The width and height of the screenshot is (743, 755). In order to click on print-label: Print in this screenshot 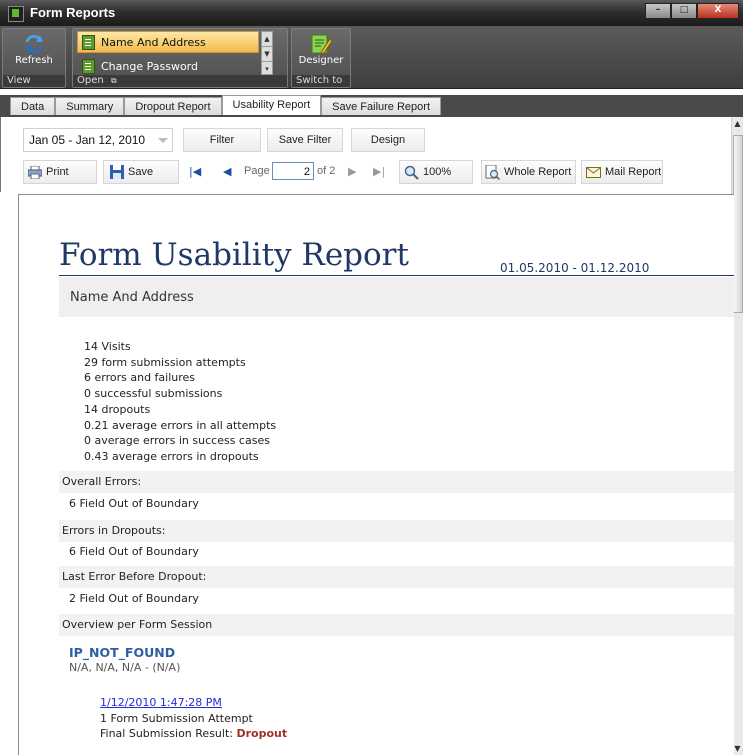, I will do `click(57, 172)`.